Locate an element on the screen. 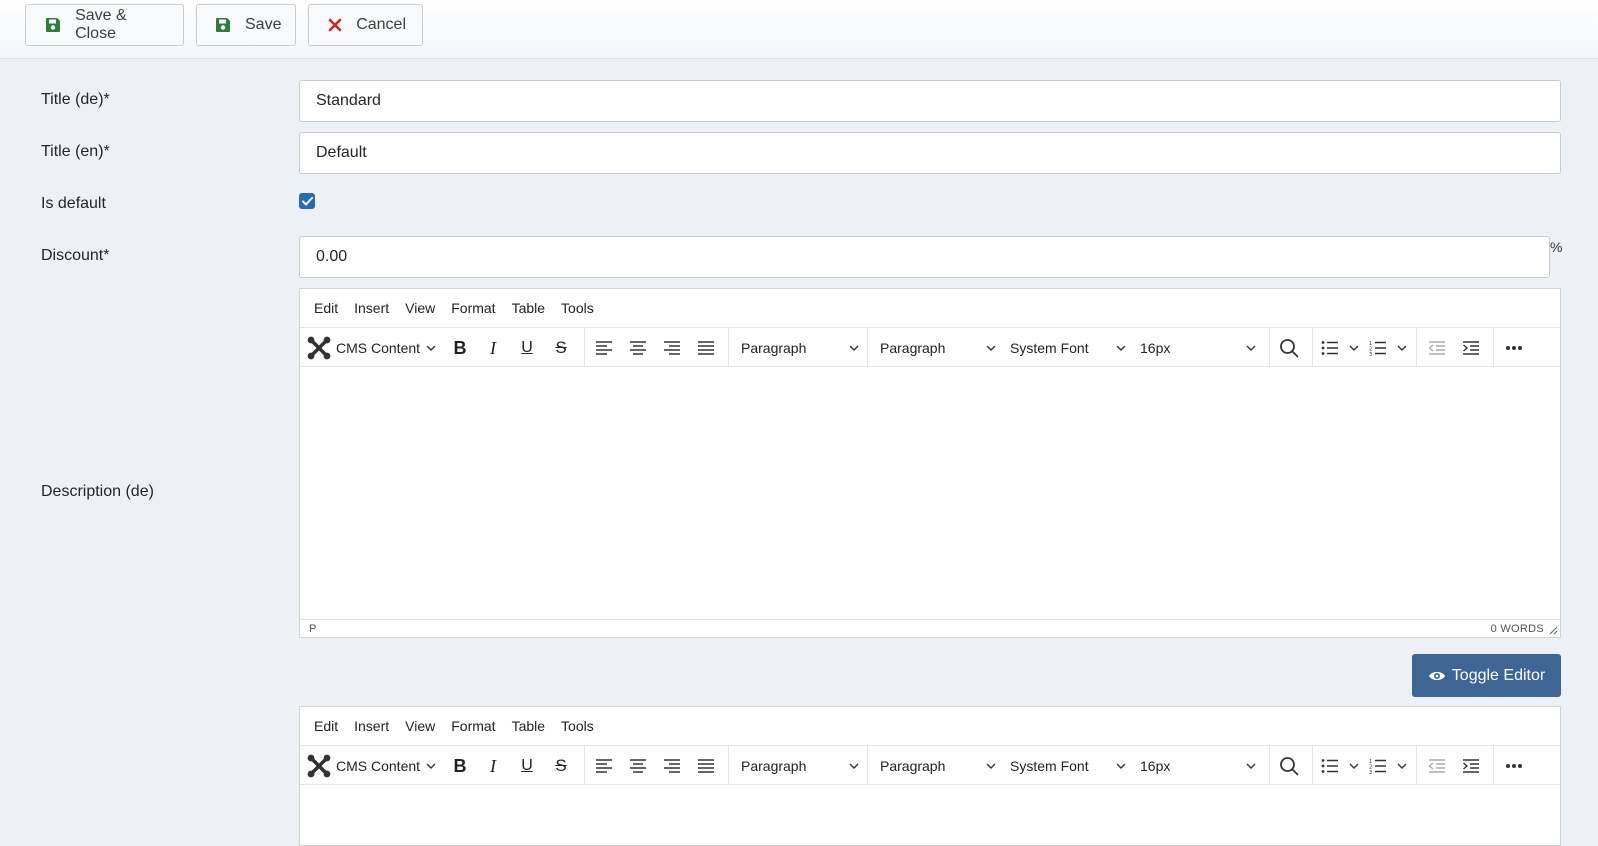 The image size is (1598, 846). cms-content-label: CMS Content is located at coordinates (378, 765).